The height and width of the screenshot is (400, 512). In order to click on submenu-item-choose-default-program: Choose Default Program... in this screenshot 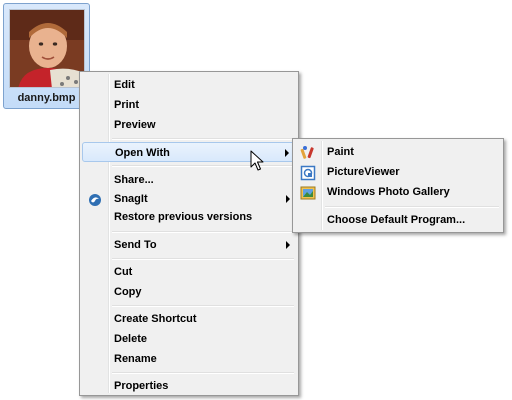, I will do `click(398, 220)`.